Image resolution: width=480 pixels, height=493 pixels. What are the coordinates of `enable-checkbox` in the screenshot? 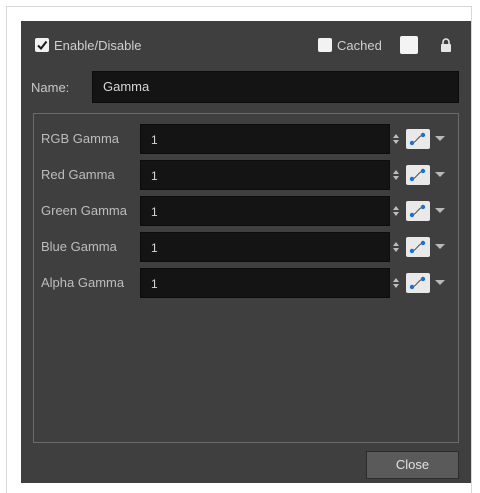 It's located at (42, 45).